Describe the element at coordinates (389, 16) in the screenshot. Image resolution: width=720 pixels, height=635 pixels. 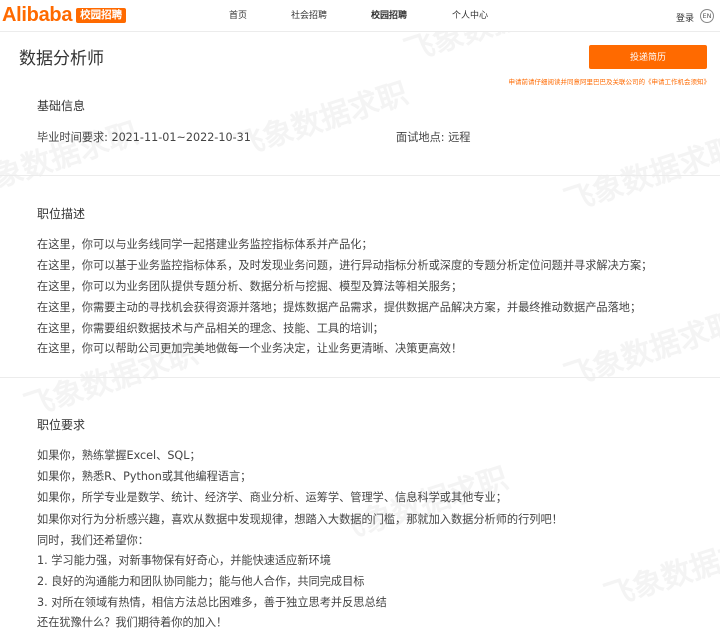
I see `nav-campus-recruitment: 校园招聘` at that location.